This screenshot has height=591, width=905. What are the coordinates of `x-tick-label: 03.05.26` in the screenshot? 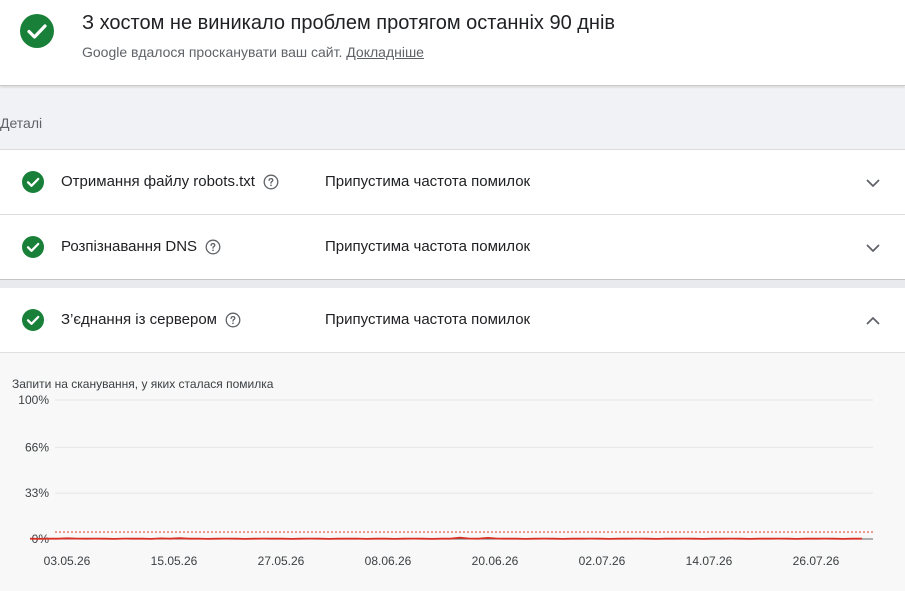 It's located at (67, 561).